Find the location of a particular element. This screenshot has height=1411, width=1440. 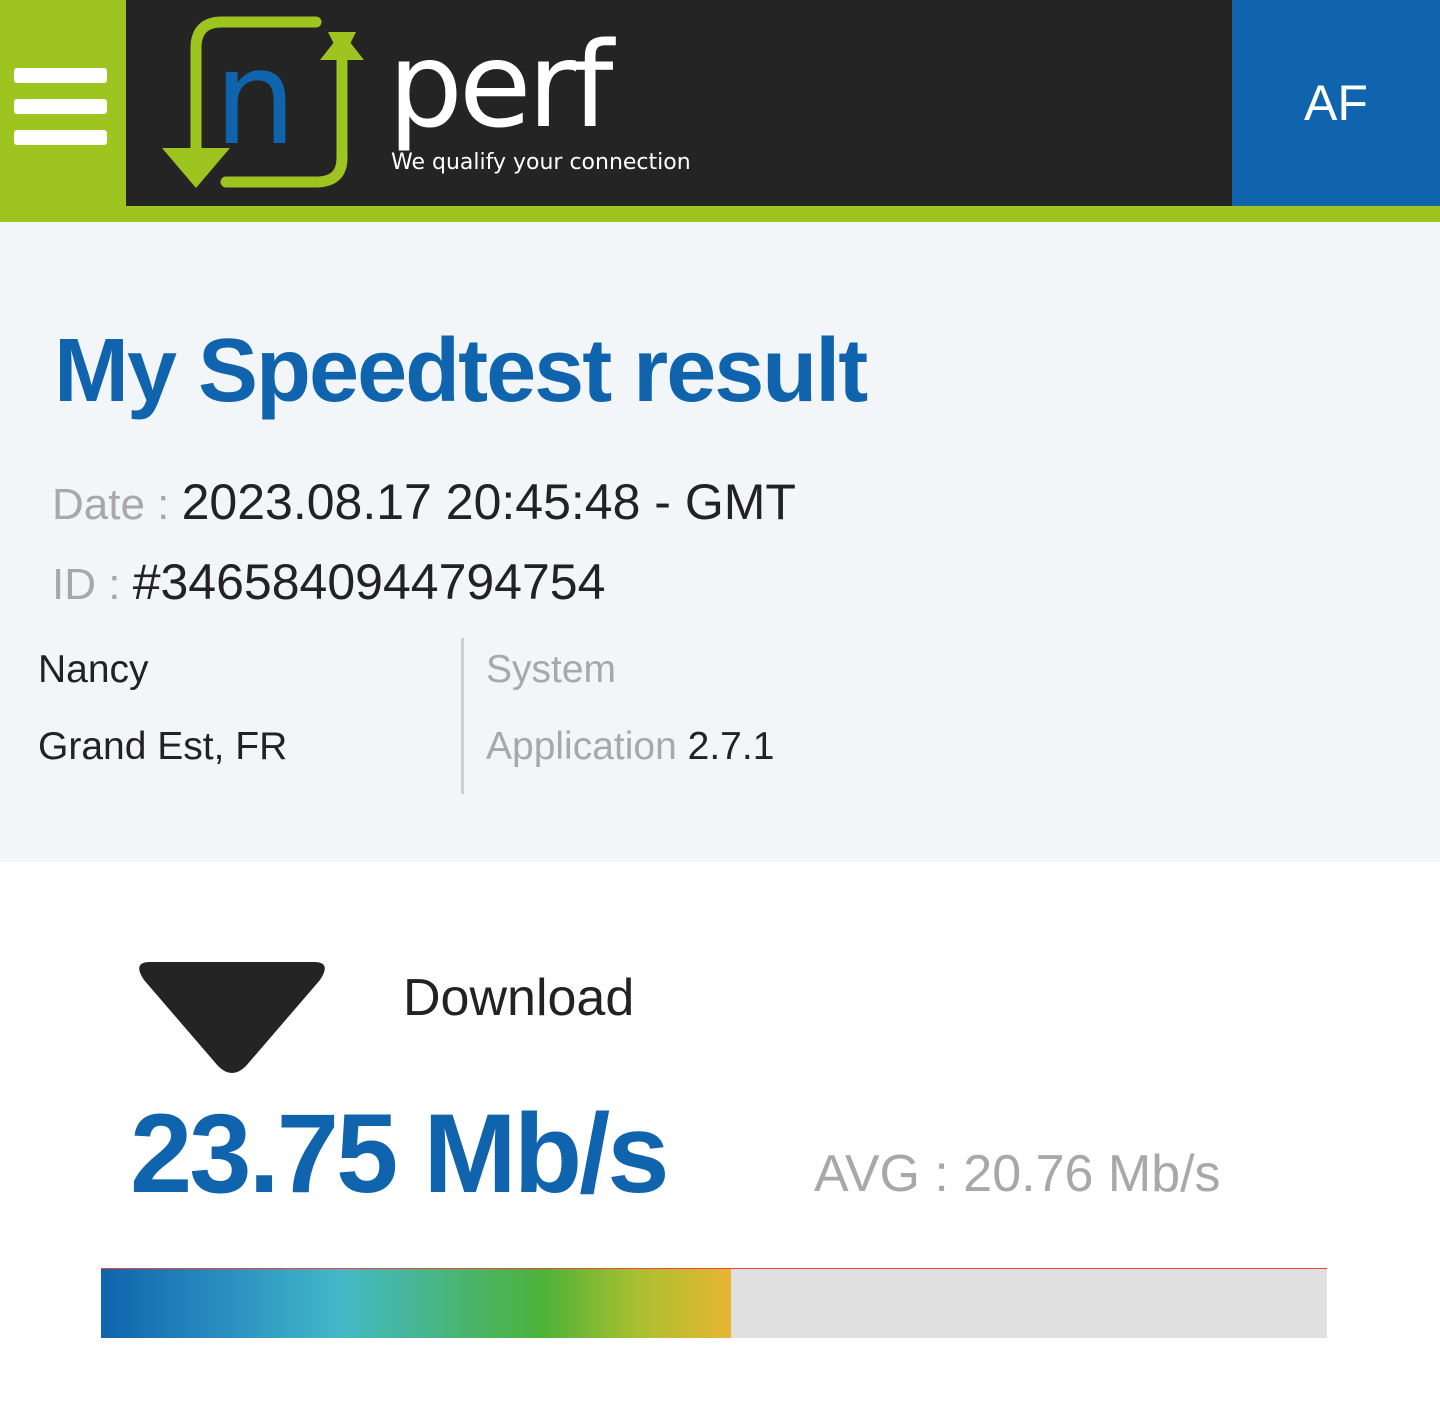

logo-arrows-icon: n is located at coordinates (263, 102).